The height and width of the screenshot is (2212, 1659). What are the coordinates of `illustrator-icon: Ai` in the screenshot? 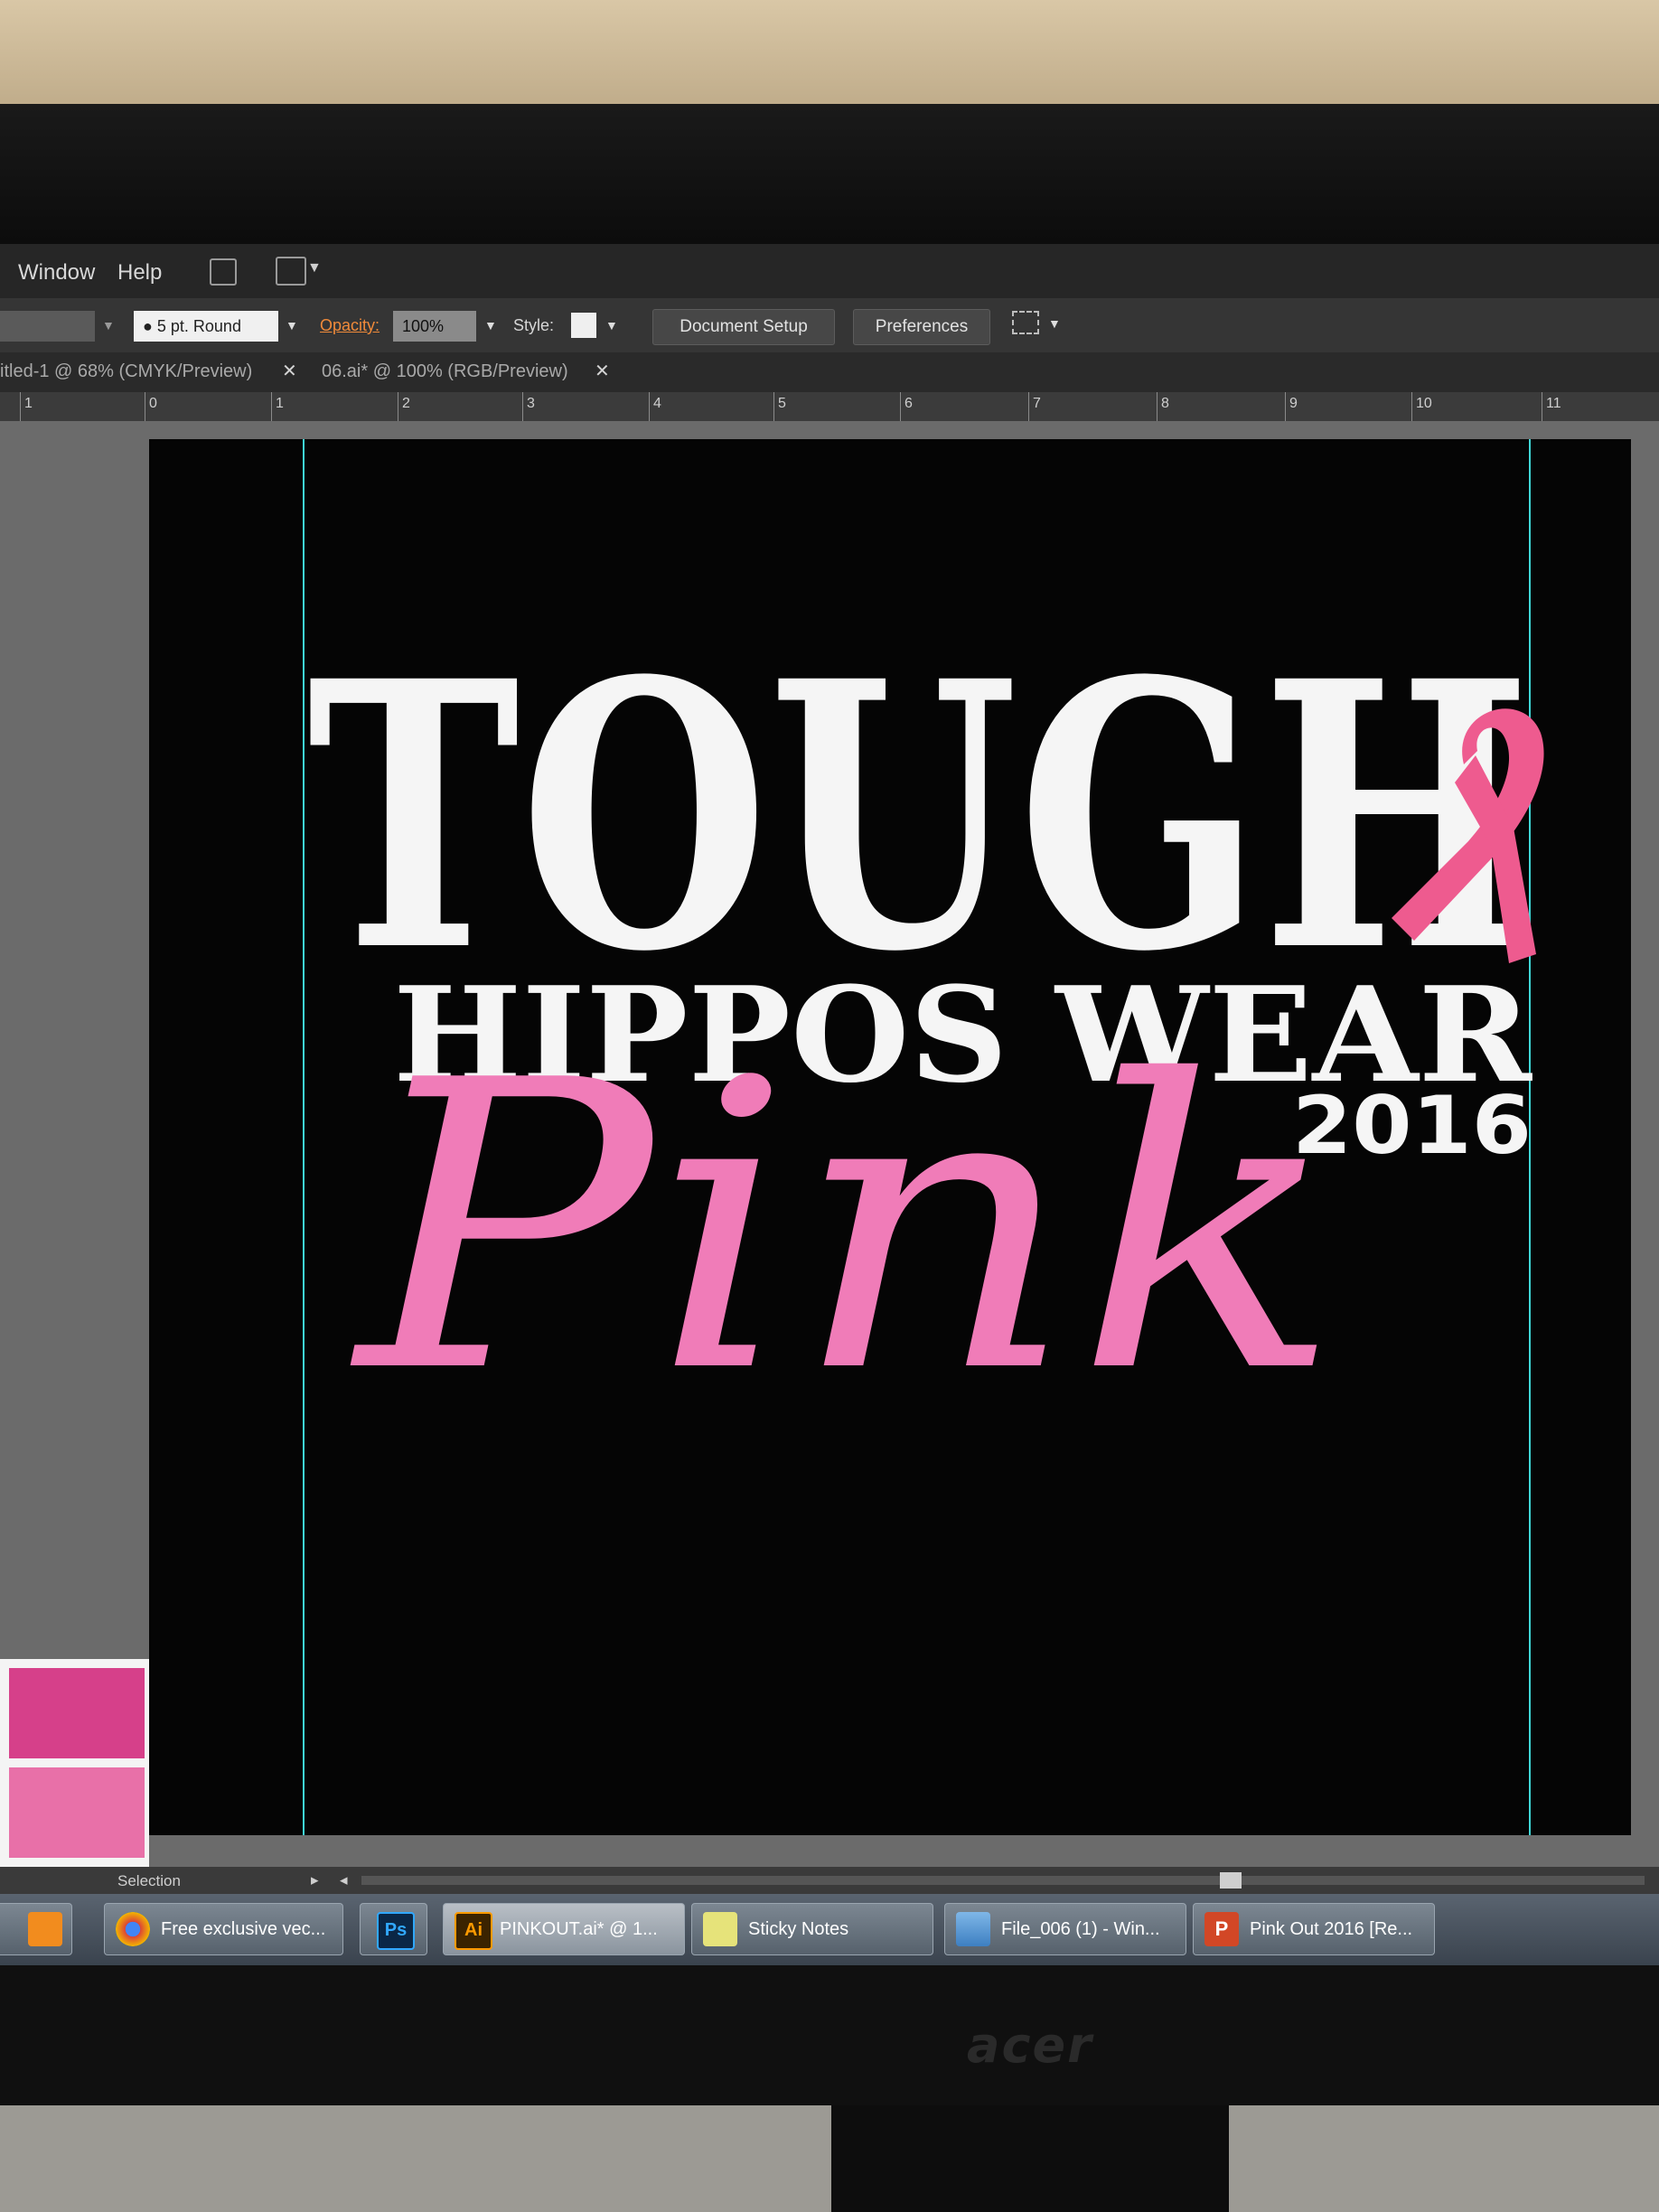 It's located at (473, 1931).